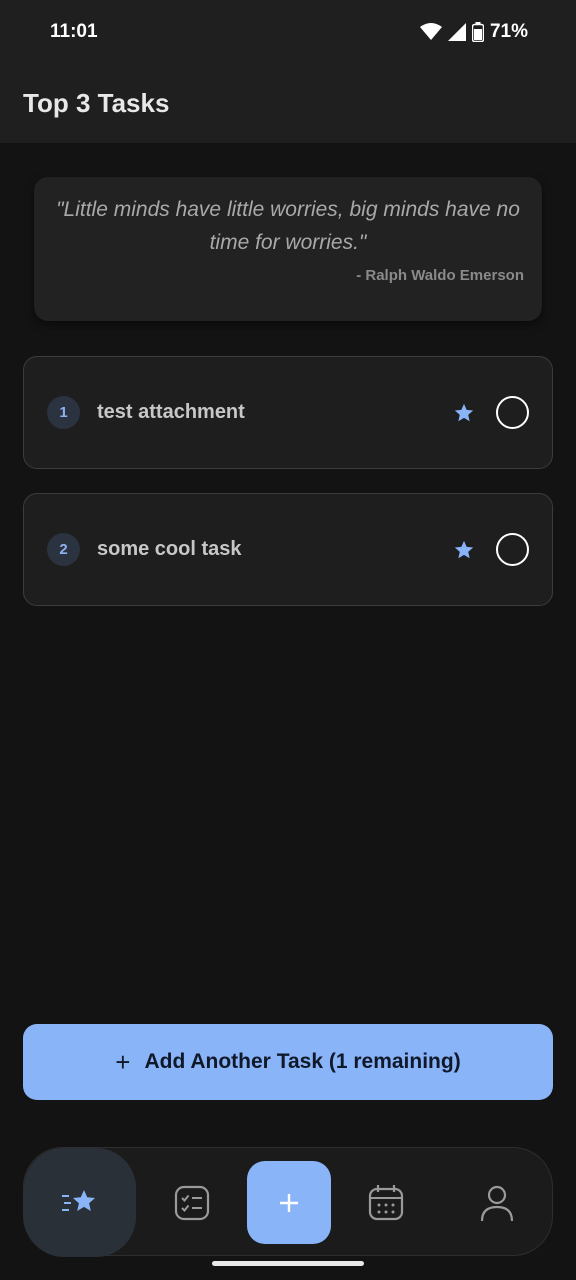 This screenshot has width=576, height=1280. I want to click on nav-top-tasks, so click(80, 1202).